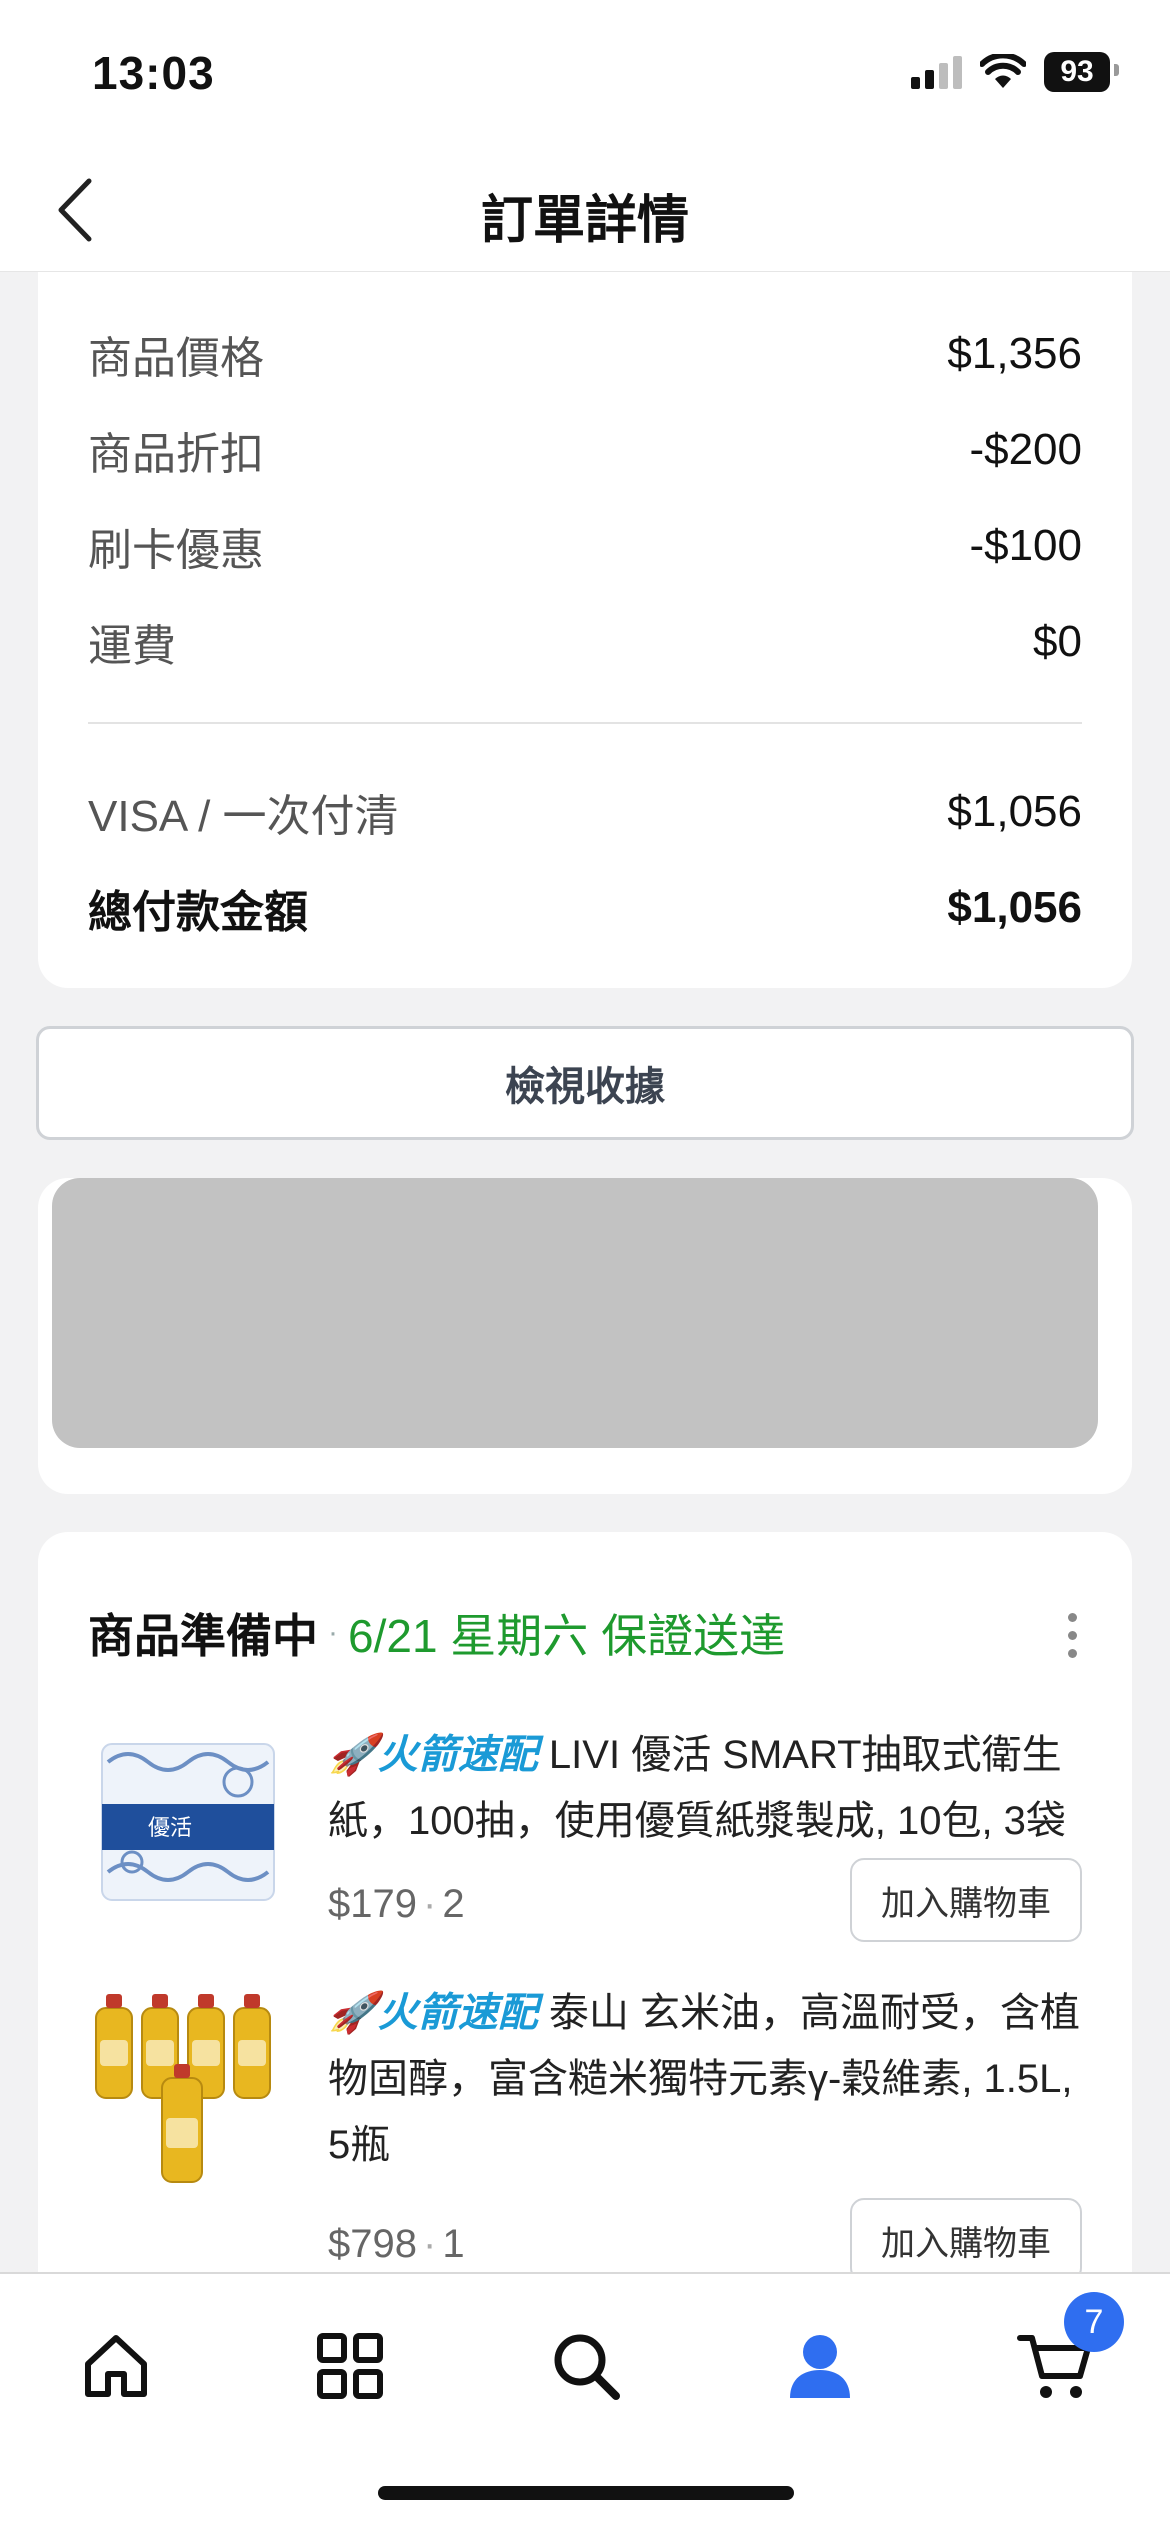 Image resolution: width=1170 pixels, height=2532 pixels. Describe the element at coordinates (585, 546) in the screenshot. I see `summary-row-card-discount: 刷卡優惠 -$100` at that location.